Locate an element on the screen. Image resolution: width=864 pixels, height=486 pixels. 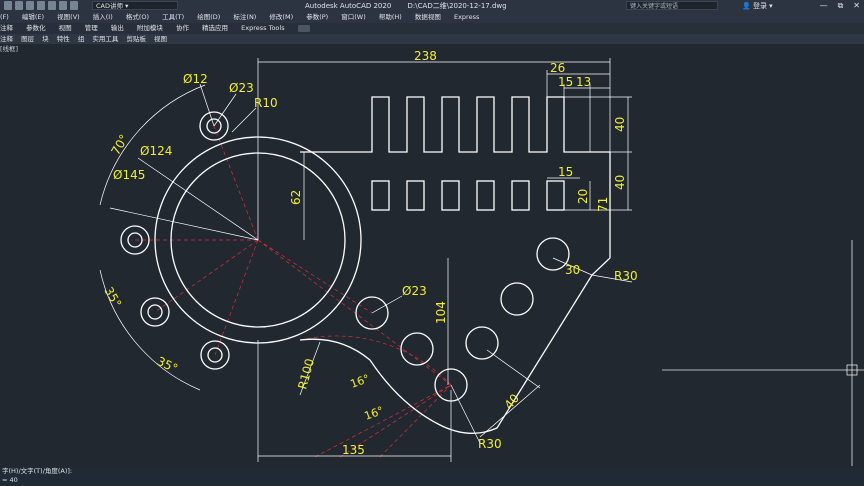
dim-135: 135 is located at coordinates (353, 450).